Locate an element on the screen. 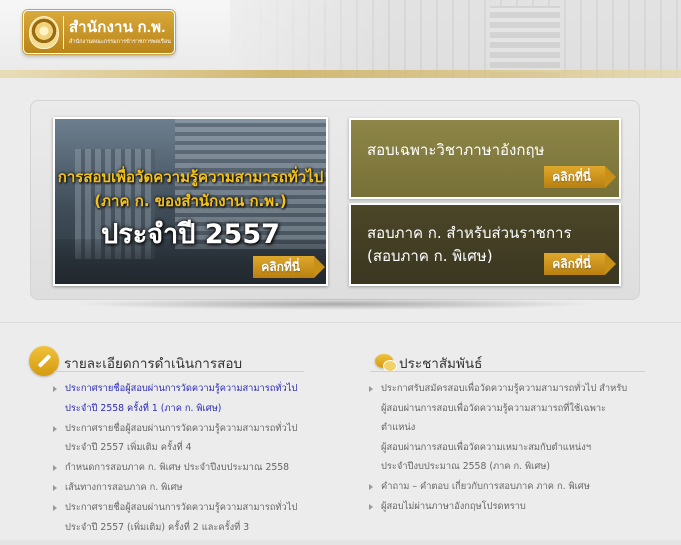 Image resolution: width=681 pixels, height=545 pixels. section-divider is located at coordinates (340, 322).